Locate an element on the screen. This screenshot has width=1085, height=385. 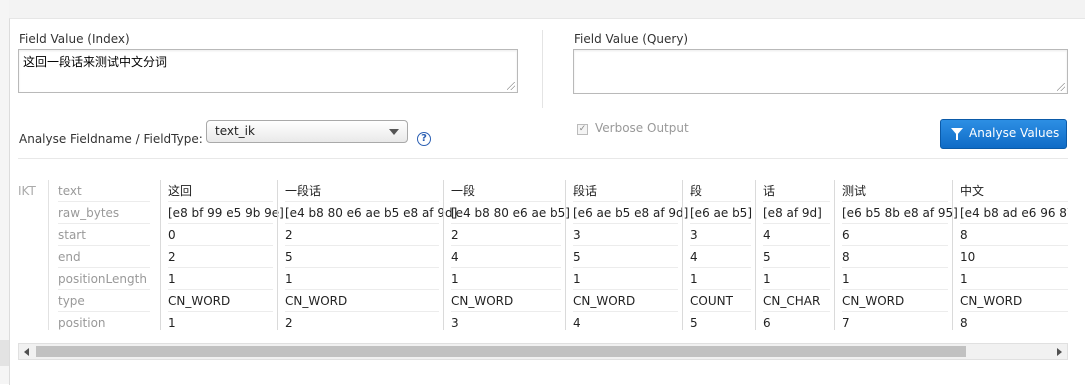
analyse-values-label: Analyse Values is located at coordinates (1014, 133).